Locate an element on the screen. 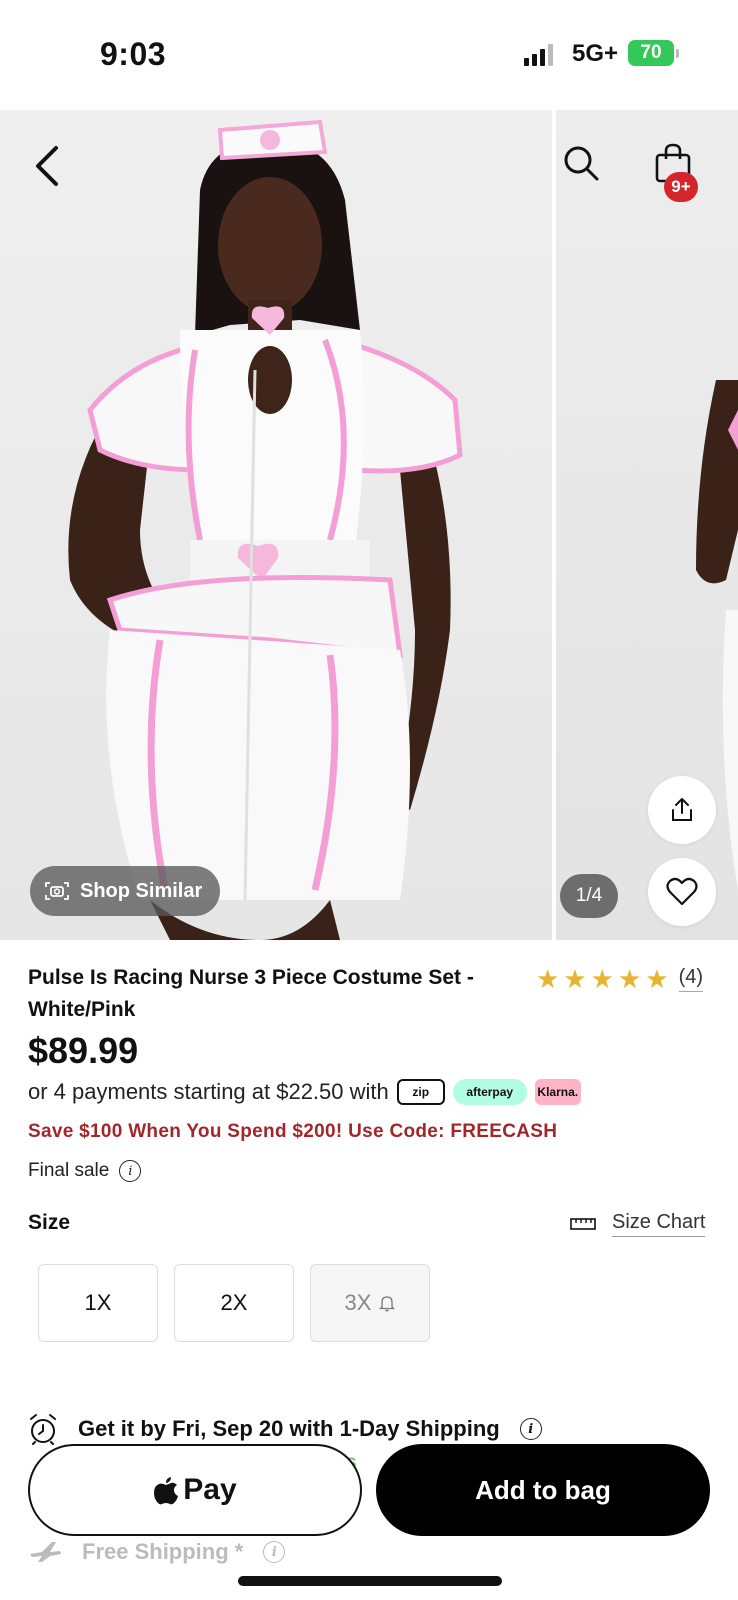  apple-pay-button: Pay is located at coordinates (195, 1490).